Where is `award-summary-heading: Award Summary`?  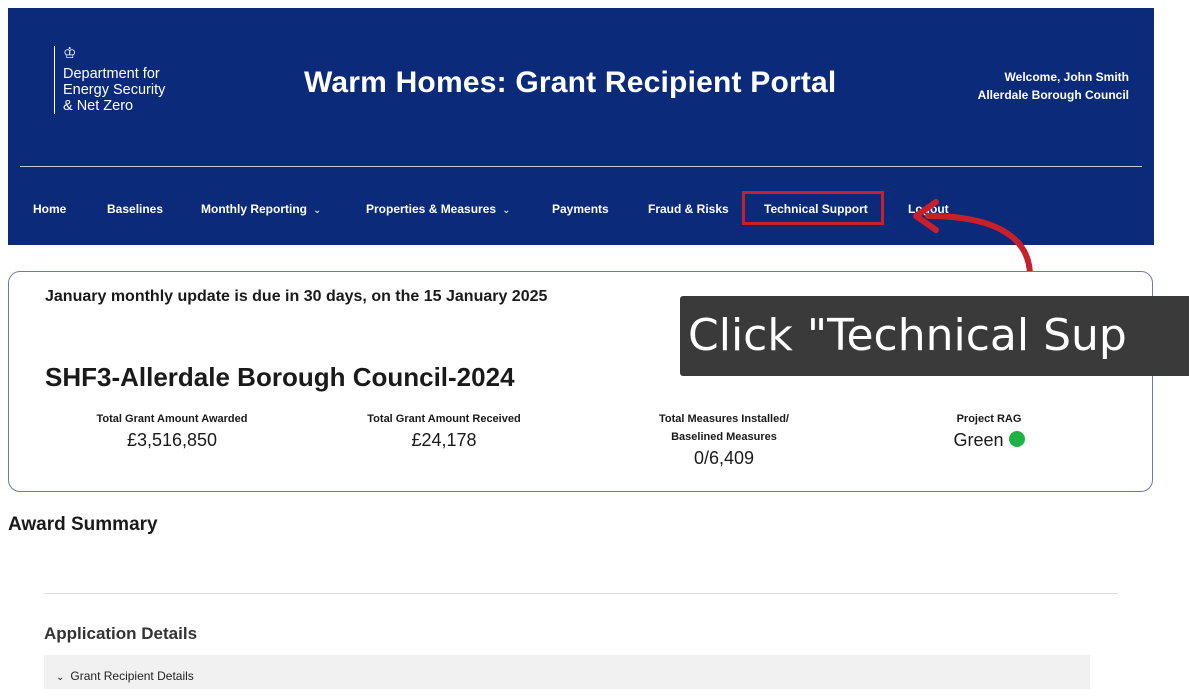
award-summary-heading: Award Summary is located at coordinates (83, 524).